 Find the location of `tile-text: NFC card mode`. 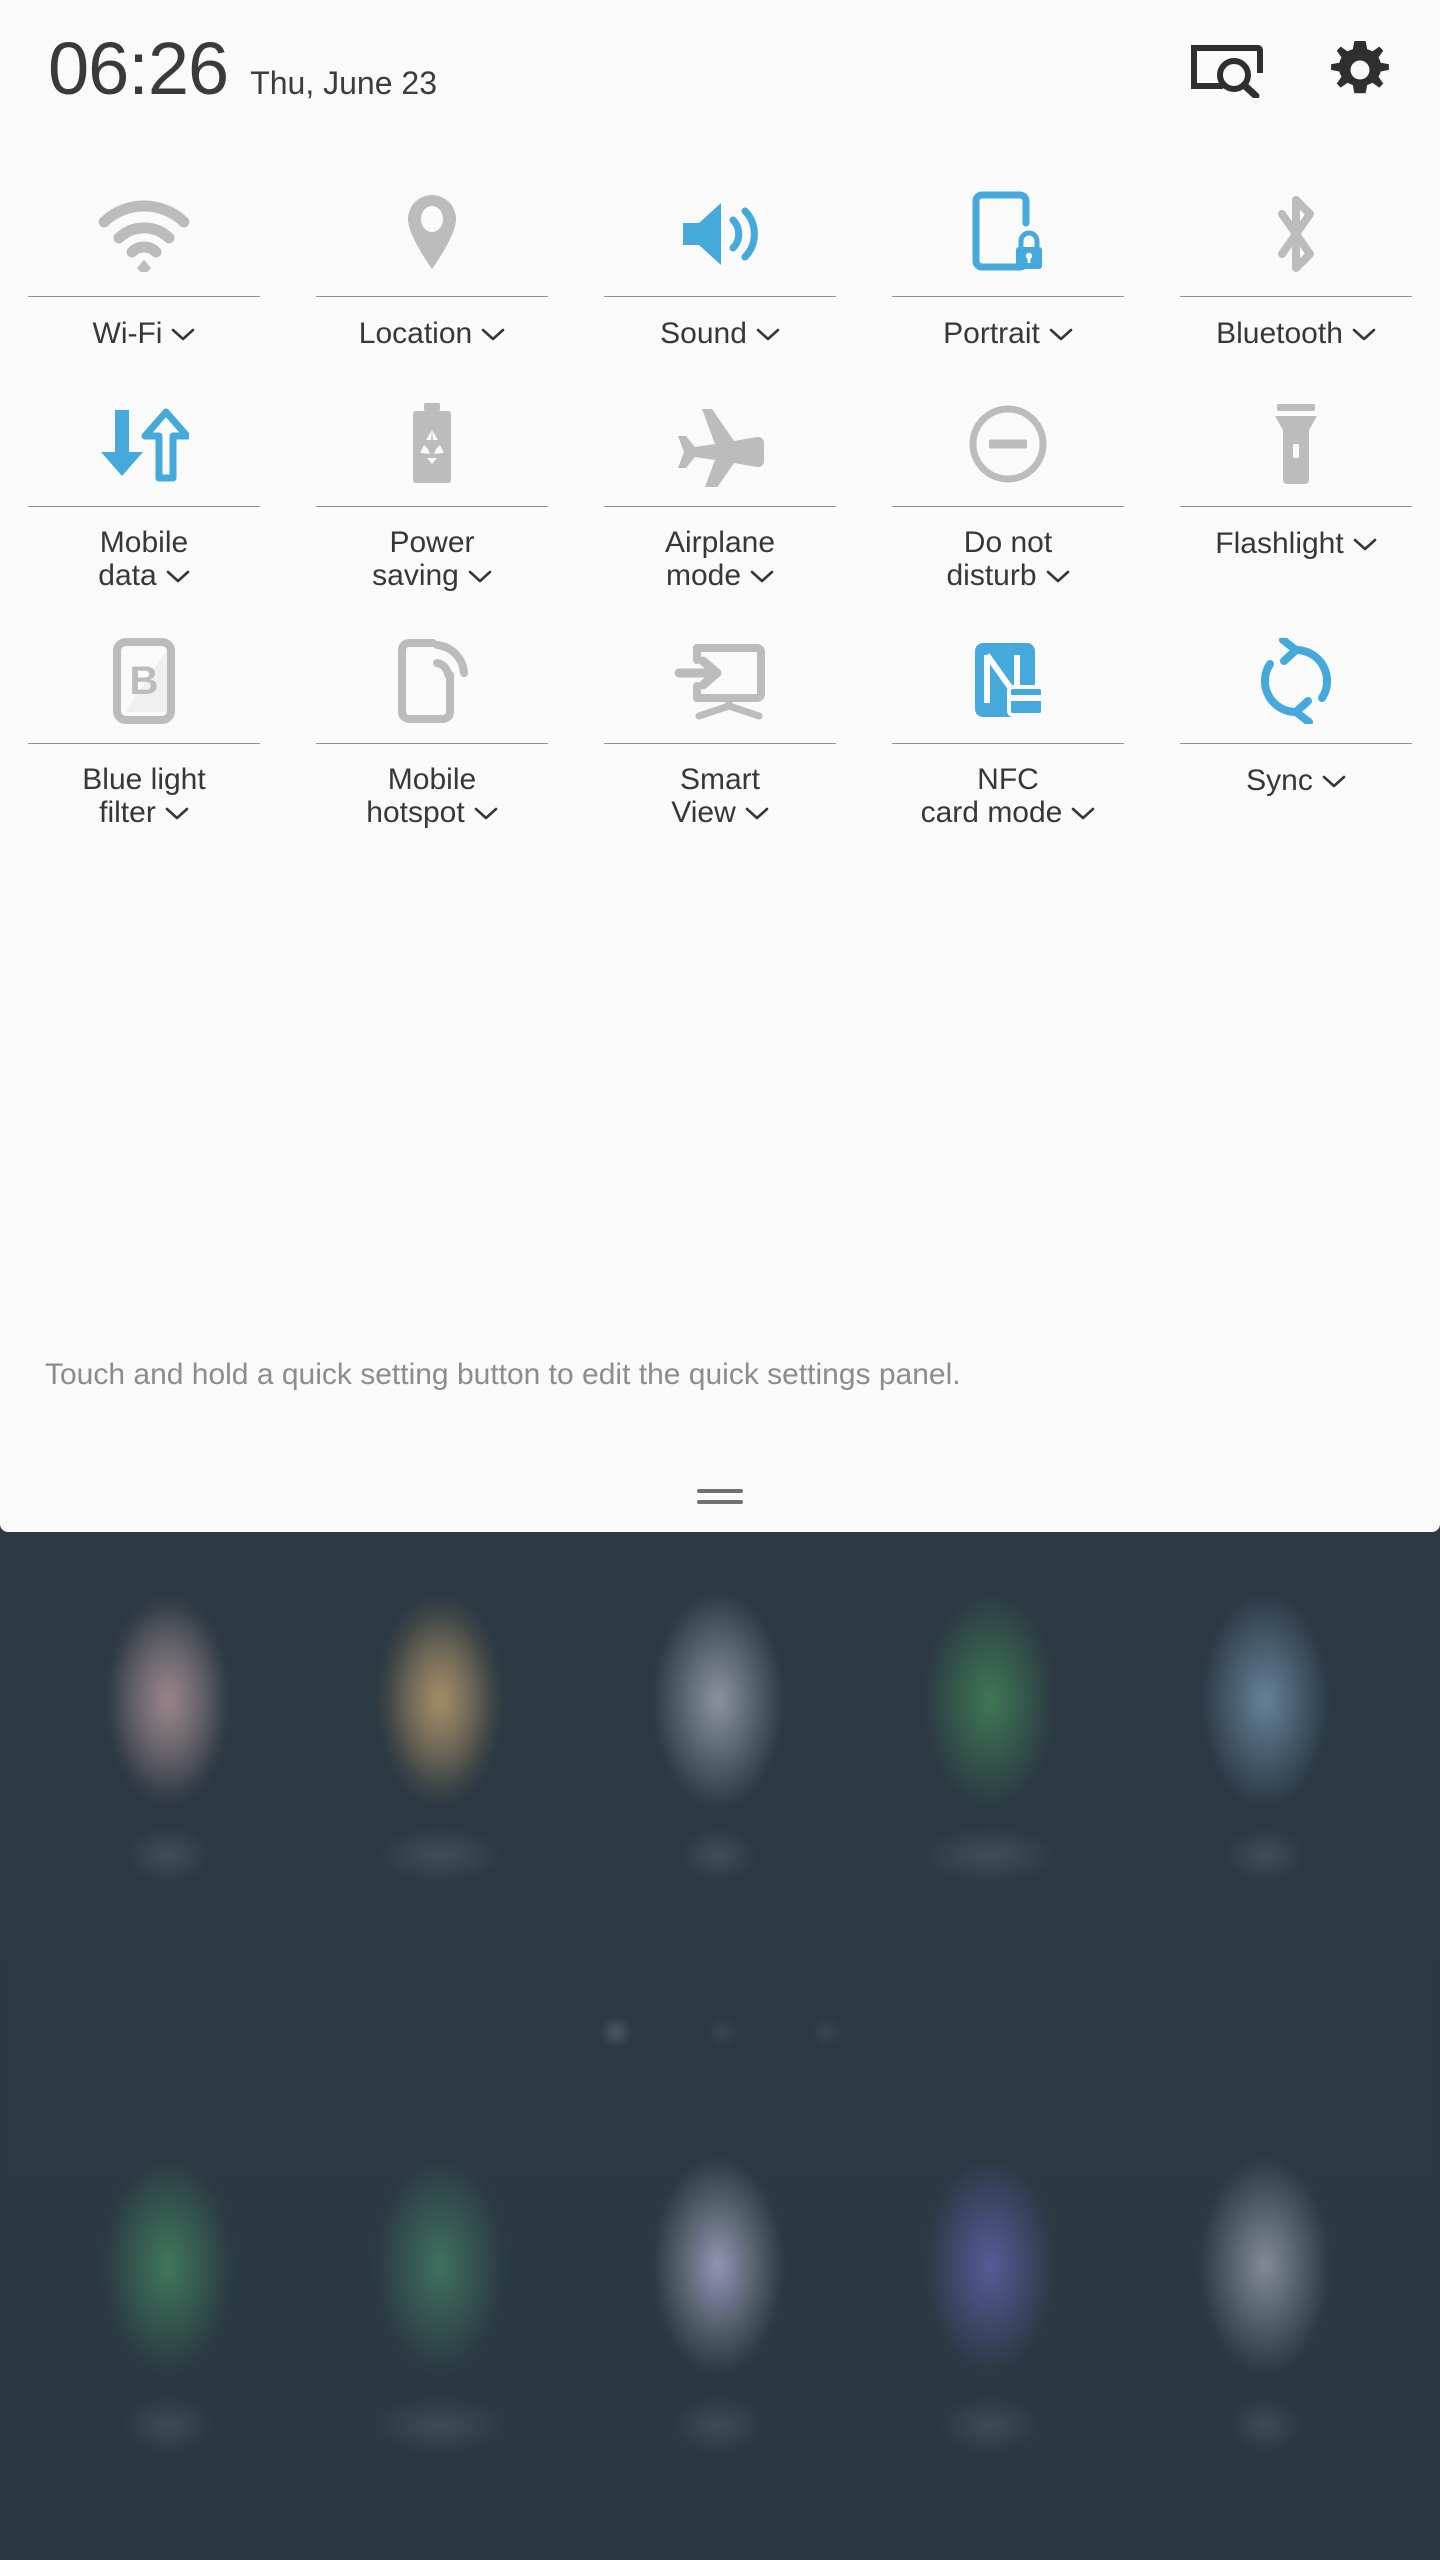

tile-text: NFC card mode is located at coordinates (991, 796).